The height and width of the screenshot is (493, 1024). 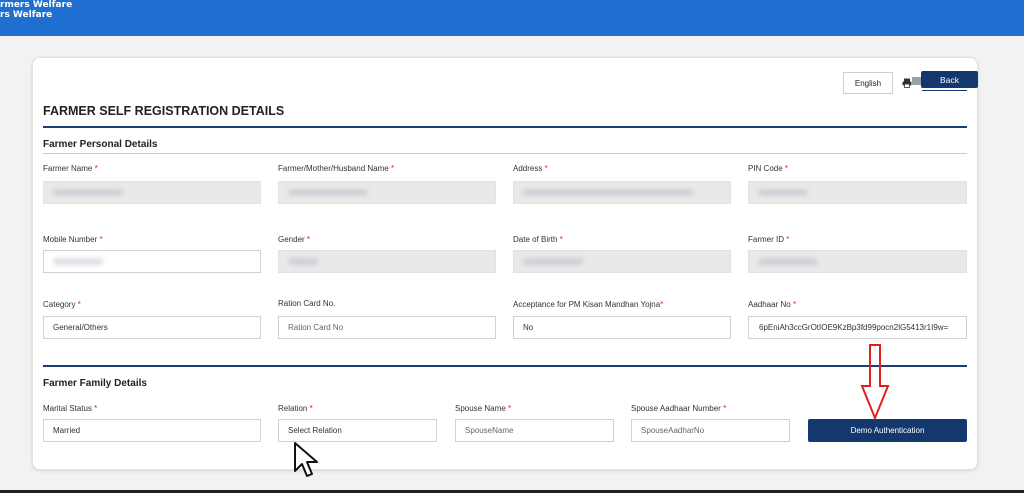 I want to click on relative-name-label: Farmer/Mother/Husband Name *, so click(x=336, y=168).